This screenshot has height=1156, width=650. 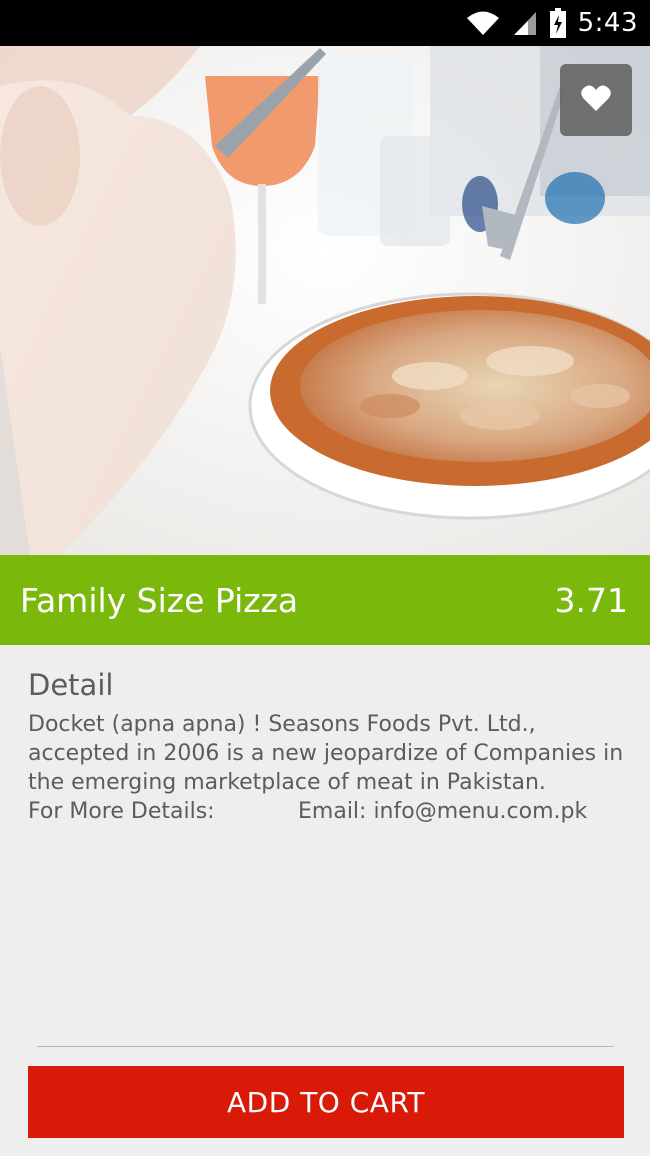 I want to click on battery-charging-icon, so click(x=557, y=23).